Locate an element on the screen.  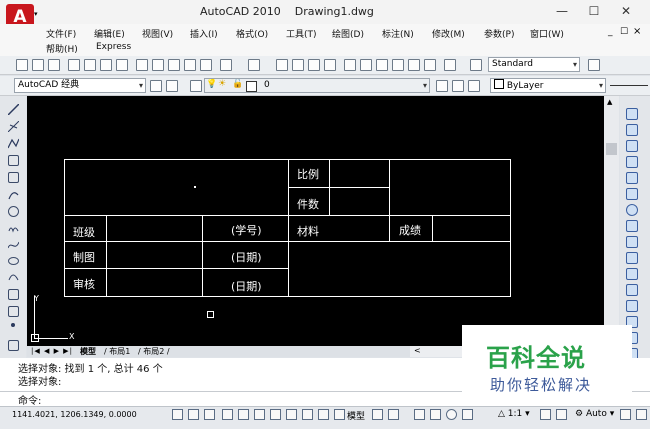
menu-tools: 工具(T) is located at coordinates (301, 33).